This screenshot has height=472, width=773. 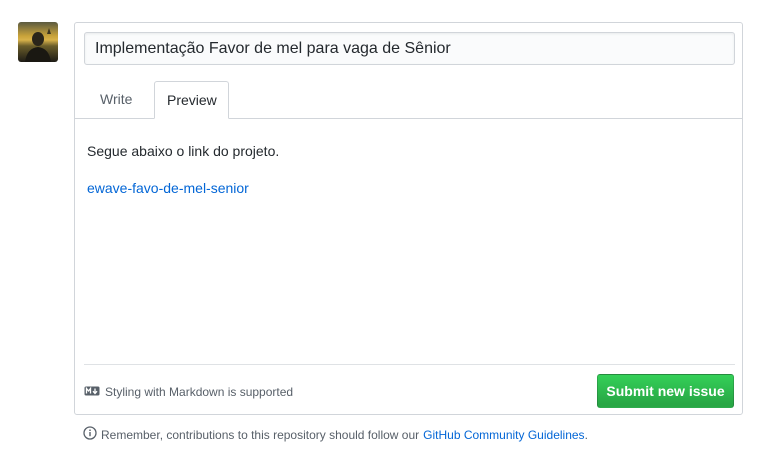 I want to click on tab-preview: Preview, so click(x=191, y=100).